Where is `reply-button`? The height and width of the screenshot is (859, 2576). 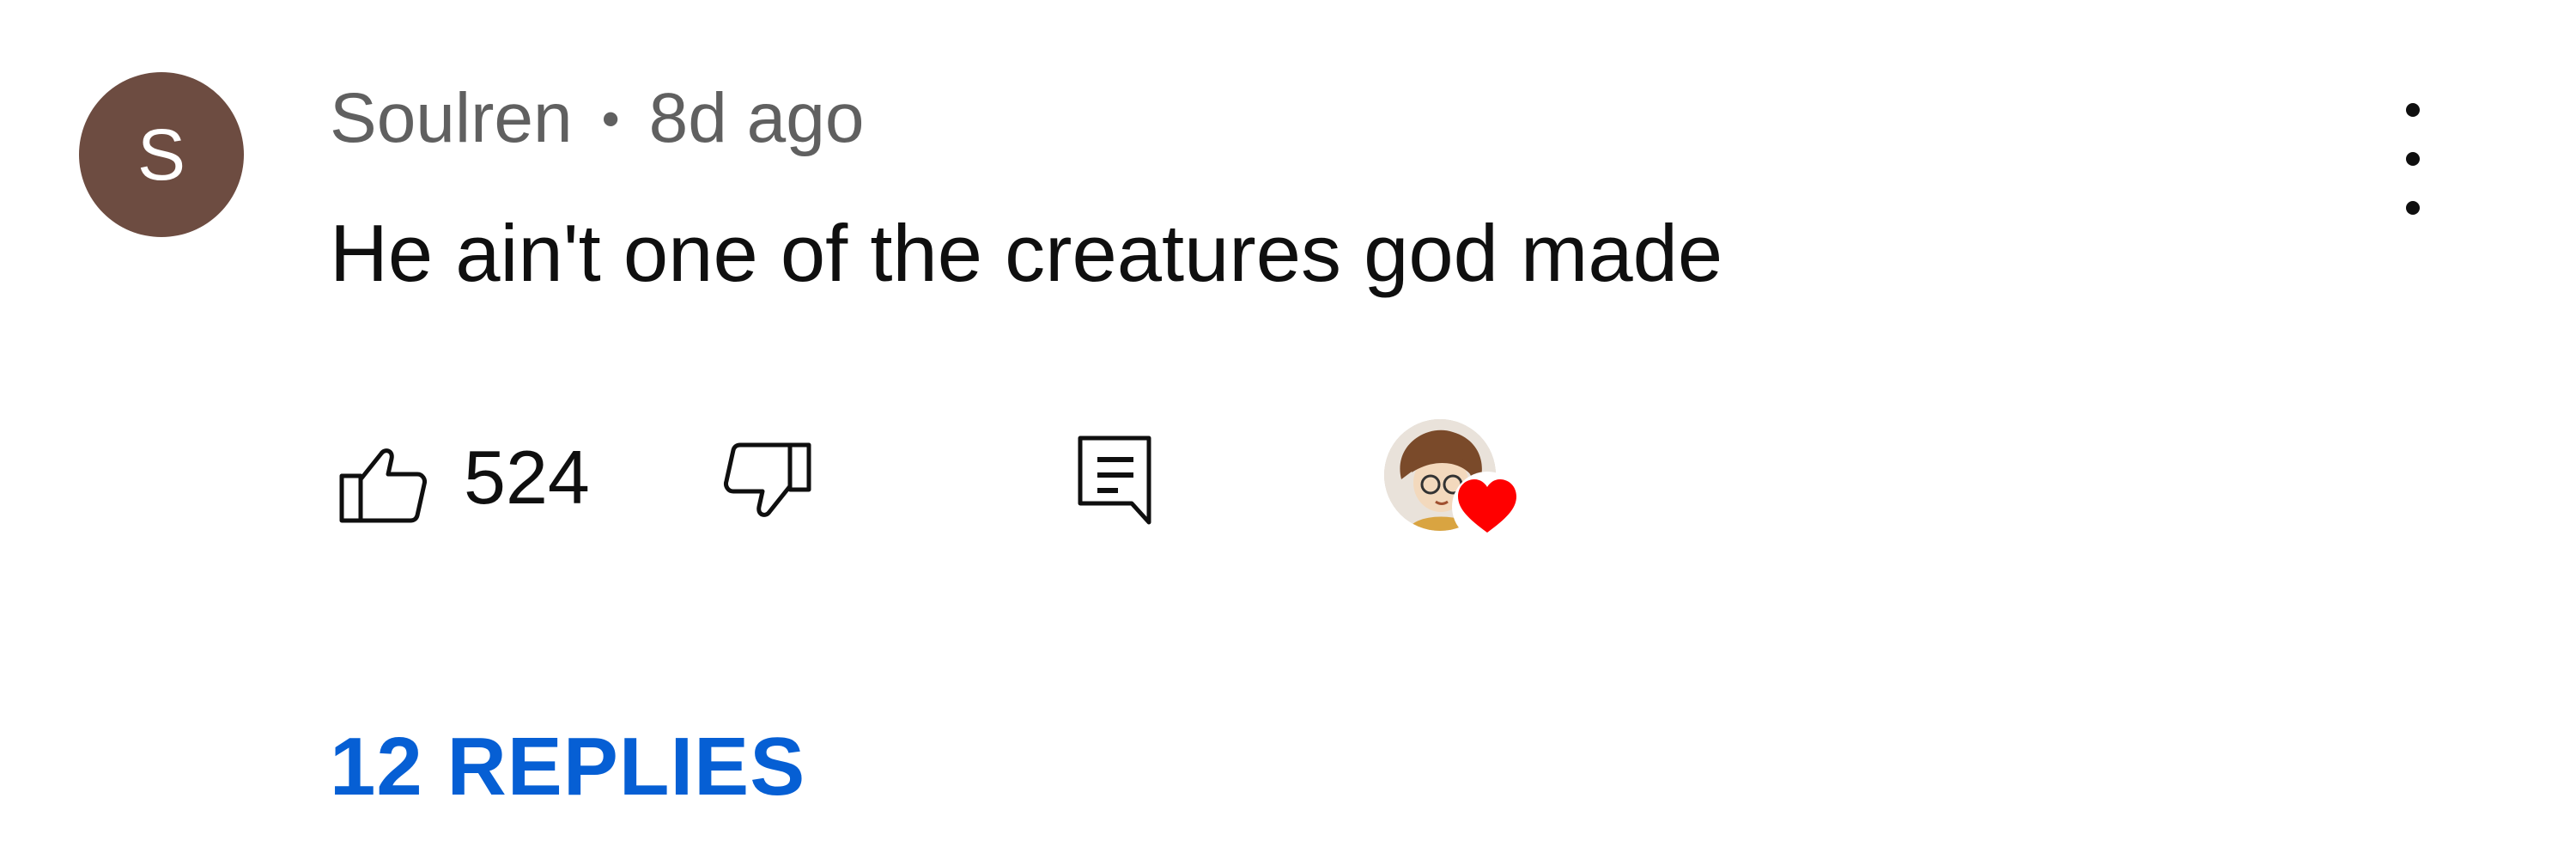
reply-button is located at coordinates (1116, 479).